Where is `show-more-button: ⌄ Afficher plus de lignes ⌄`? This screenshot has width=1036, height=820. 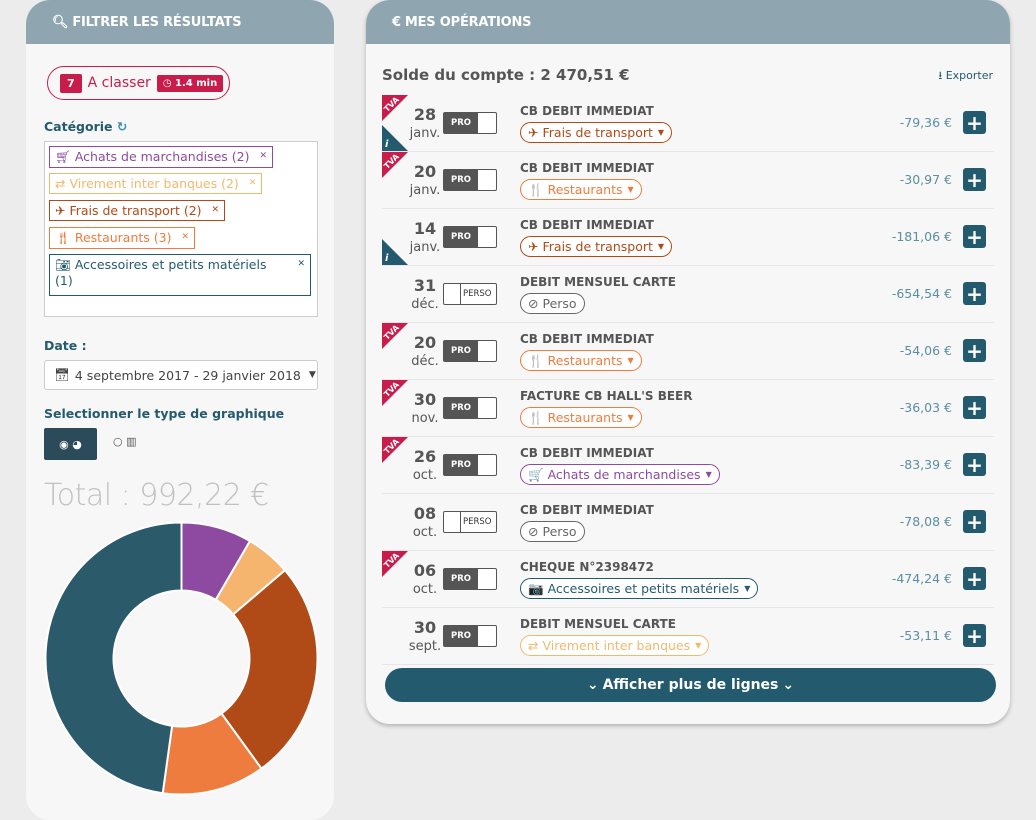 show-more-button: ⌄ Afficher plus de lignes ⌄ is located at coordinates (690, 685).